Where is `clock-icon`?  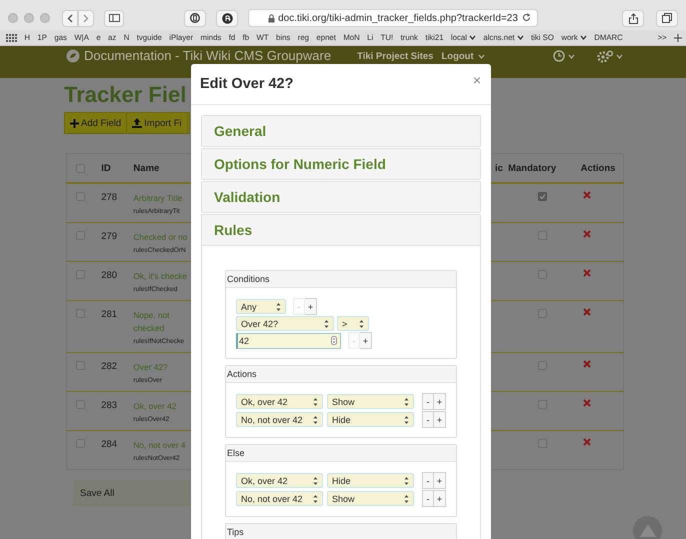 clock-icon is located at coordinates (558, 56).